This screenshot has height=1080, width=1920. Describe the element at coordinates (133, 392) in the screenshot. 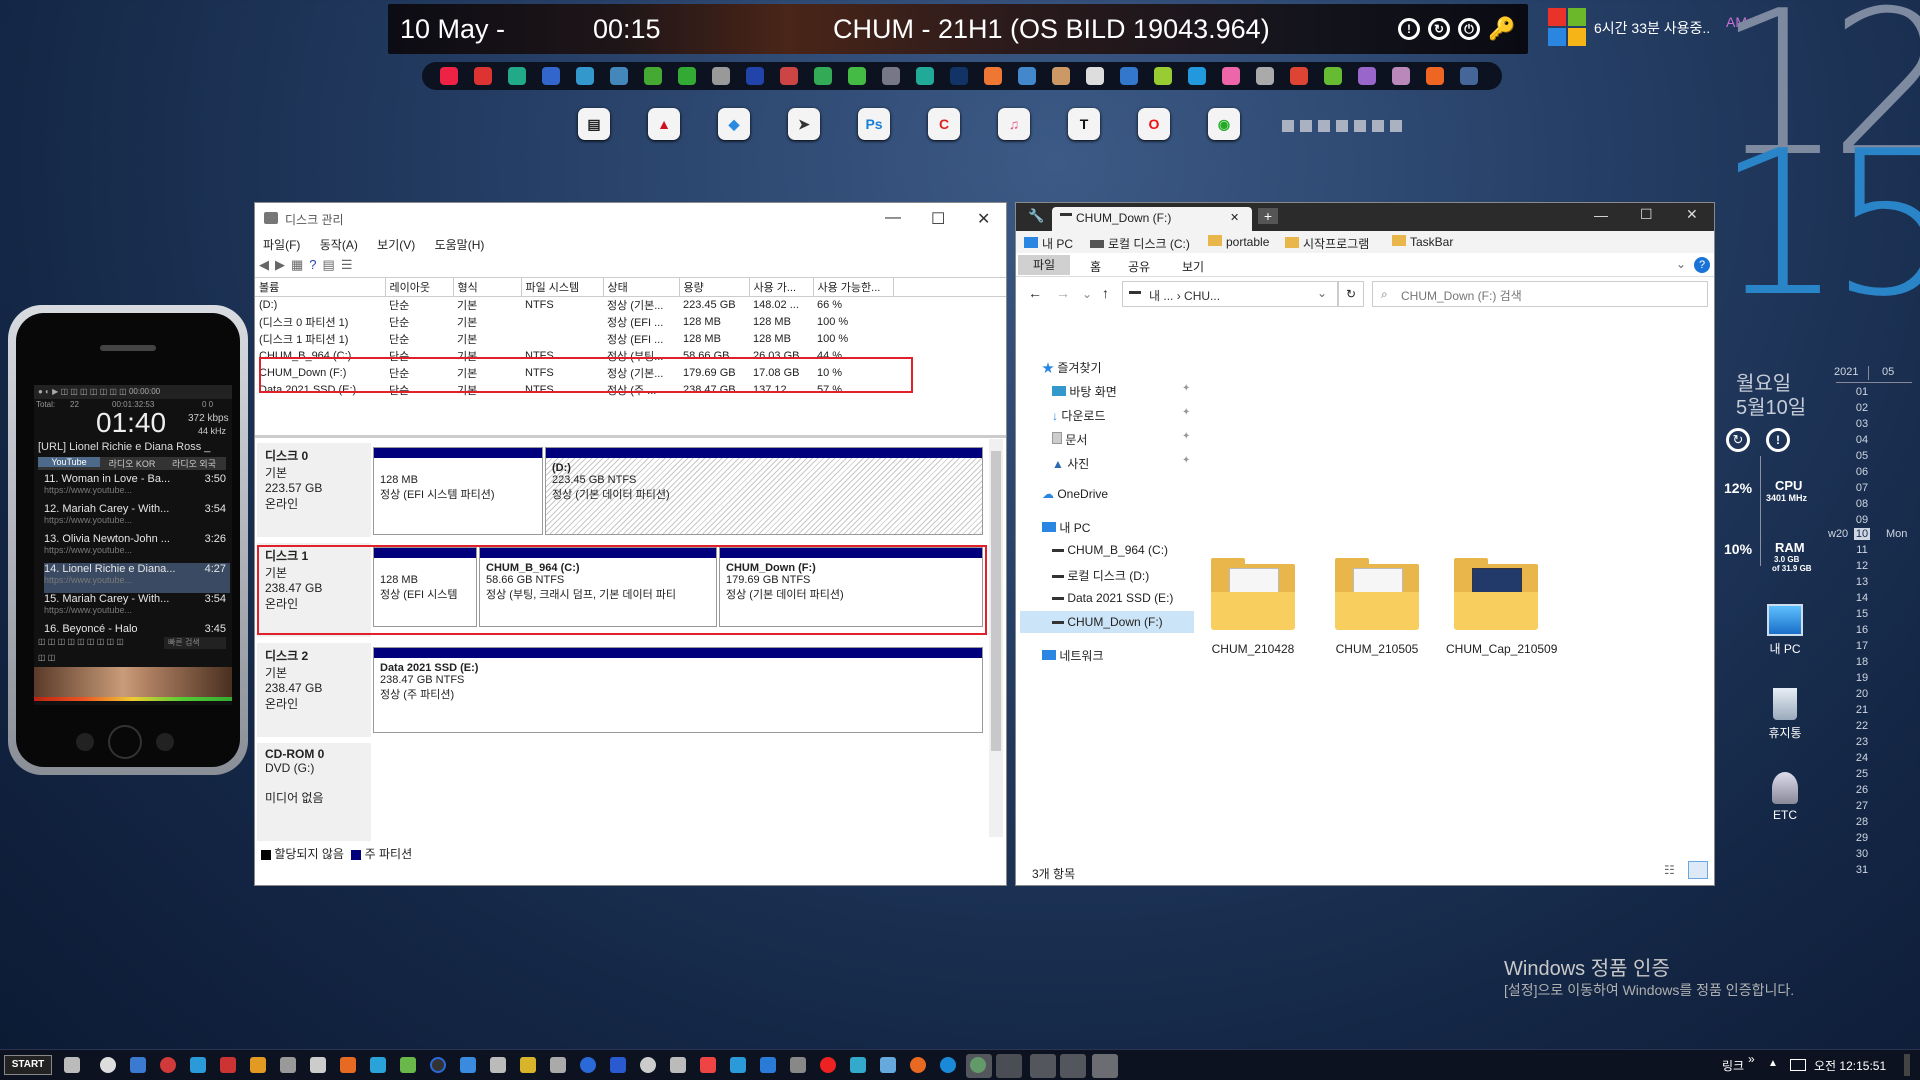

I see `player-controls: ● ◐ ▶ ◫ ◫ ◫ ◫ ◫ ◫ ◫ 00:00:00` at that location.